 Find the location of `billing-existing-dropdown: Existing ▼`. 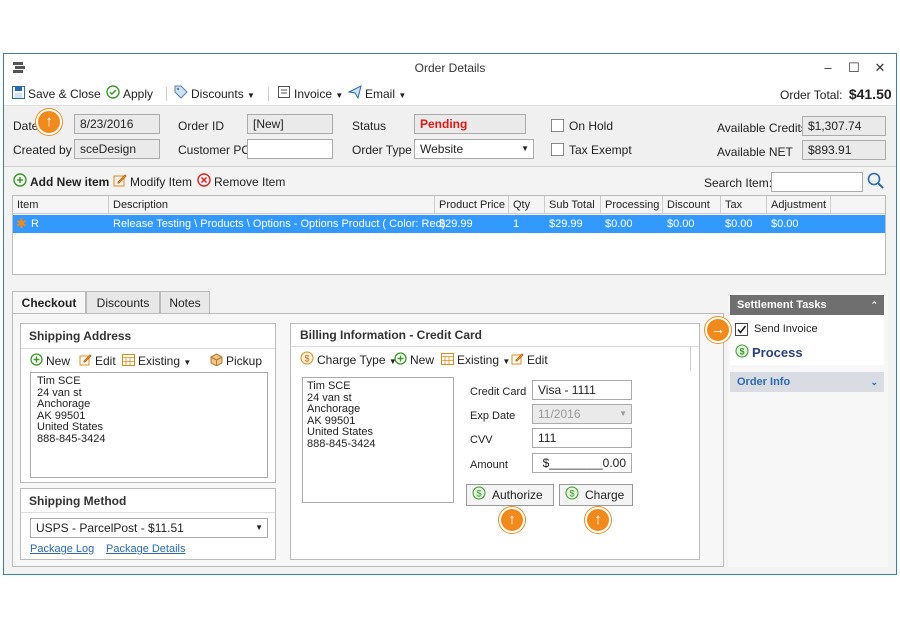

billing-existing-dropdown: Existing ▼ is located at coordinates (475, 360).